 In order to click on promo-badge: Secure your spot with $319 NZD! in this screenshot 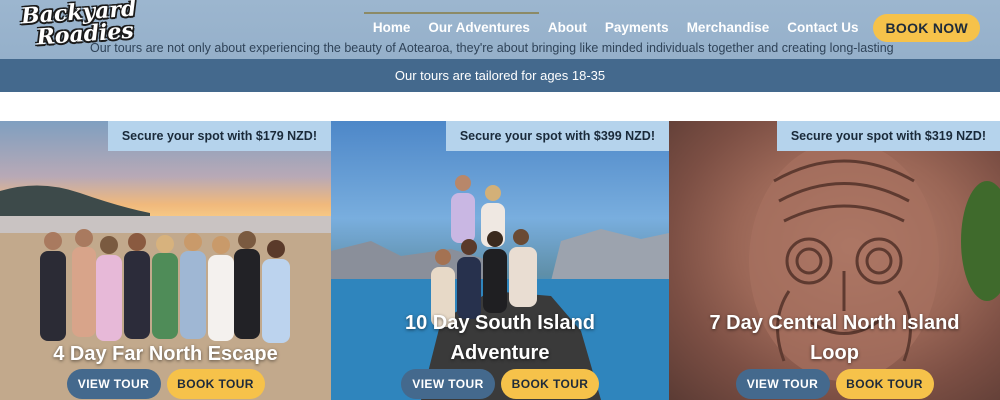, I will do `click(888, 136)`.